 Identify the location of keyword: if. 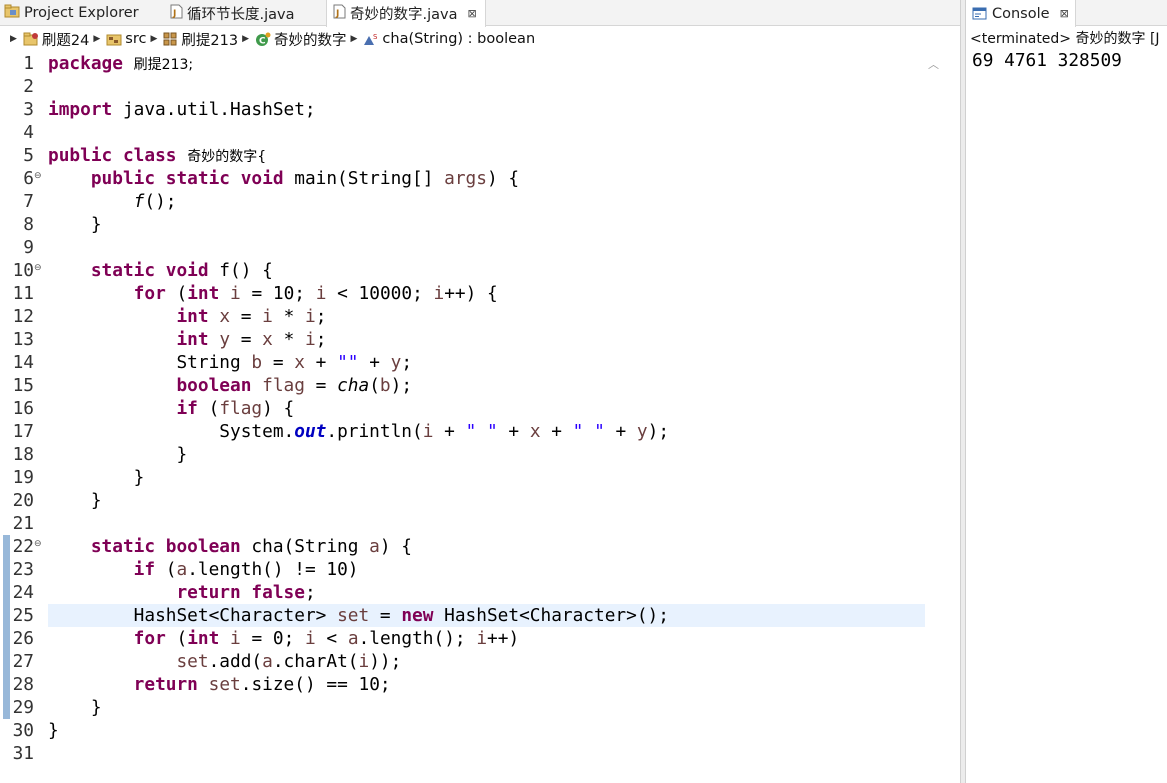
(187, 408).